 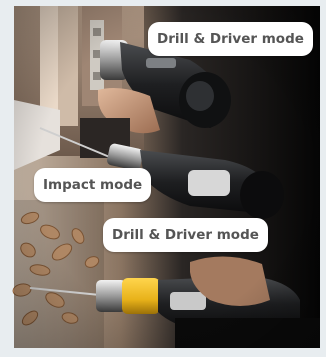 I want to click on drill-driver-mode-label: Drill & Driver mode, so click(x=230, y=39).